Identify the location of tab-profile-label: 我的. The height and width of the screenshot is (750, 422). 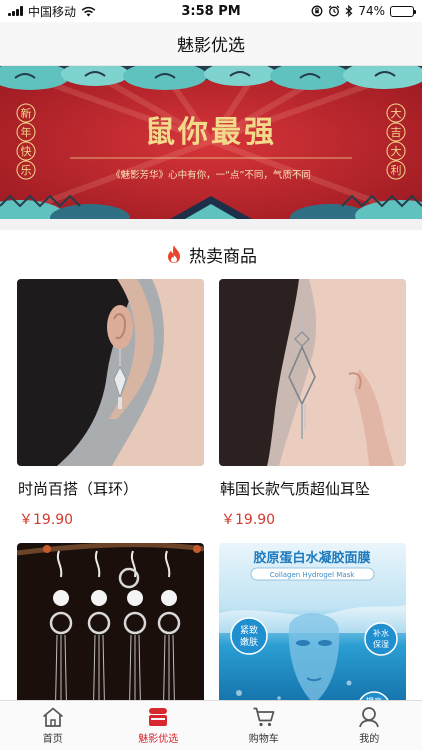
(369, 739).